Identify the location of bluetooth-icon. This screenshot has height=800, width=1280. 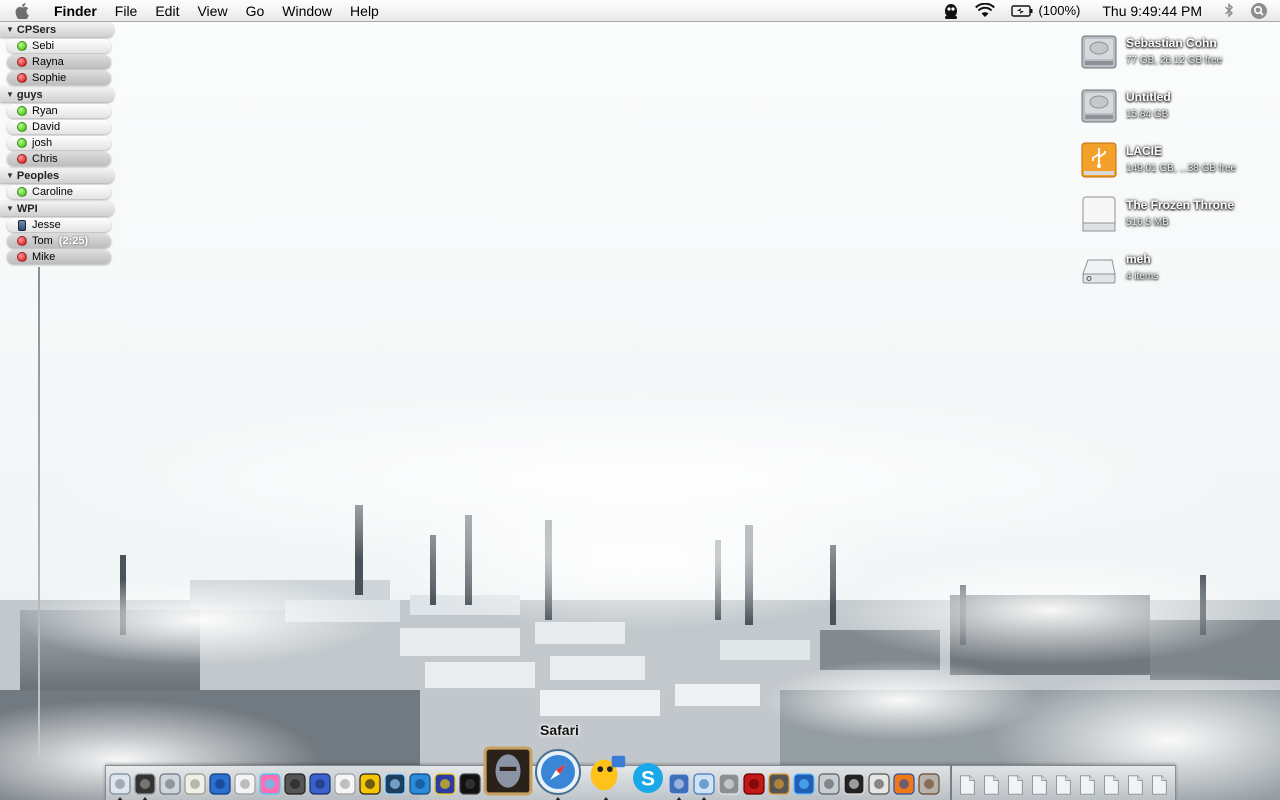
(1229, 11).